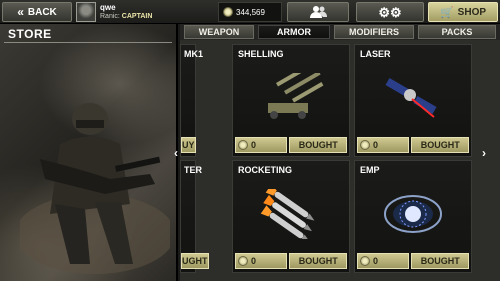 The height and width of the screenshot is (281, 500). What do you see at coordinates (86, 12) in the screenshot?
I see `avatar` at bounding box center [86, 12].